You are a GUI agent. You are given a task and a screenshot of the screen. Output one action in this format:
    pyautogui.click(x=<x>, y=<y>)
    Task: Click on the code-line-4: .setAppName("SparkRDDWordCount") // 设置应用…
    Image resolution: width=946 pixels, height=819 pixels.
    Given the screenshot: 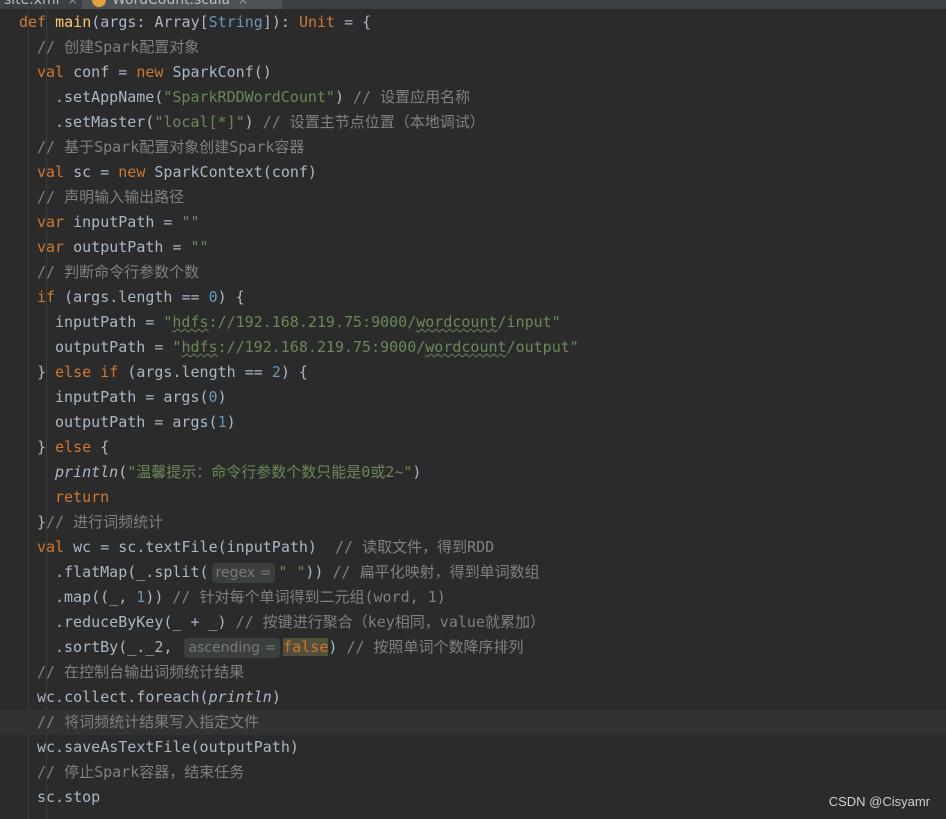 What is the action you would take?
    pyautogui.click(x=473, y=97)
    